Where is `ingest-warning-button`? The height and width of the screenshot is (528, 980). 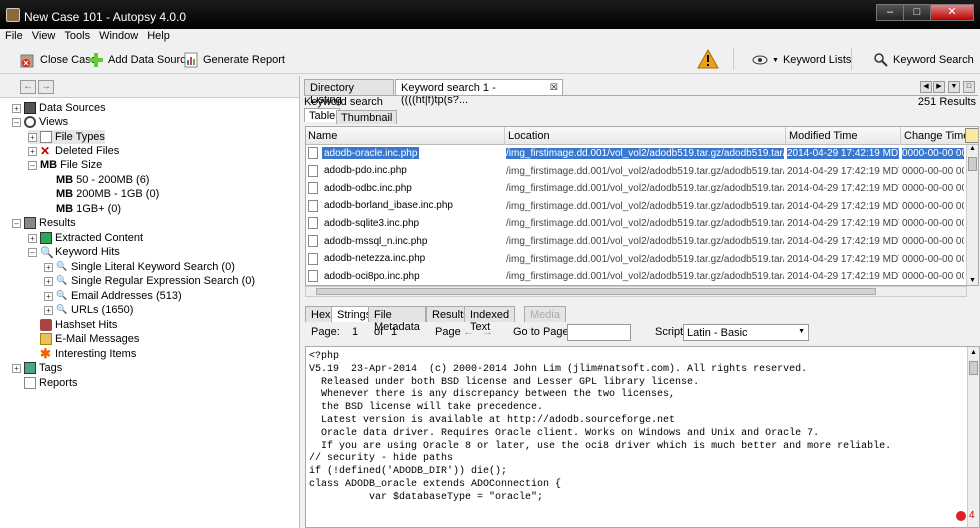 ingest-warning-button is located at coordinates (708, 58).